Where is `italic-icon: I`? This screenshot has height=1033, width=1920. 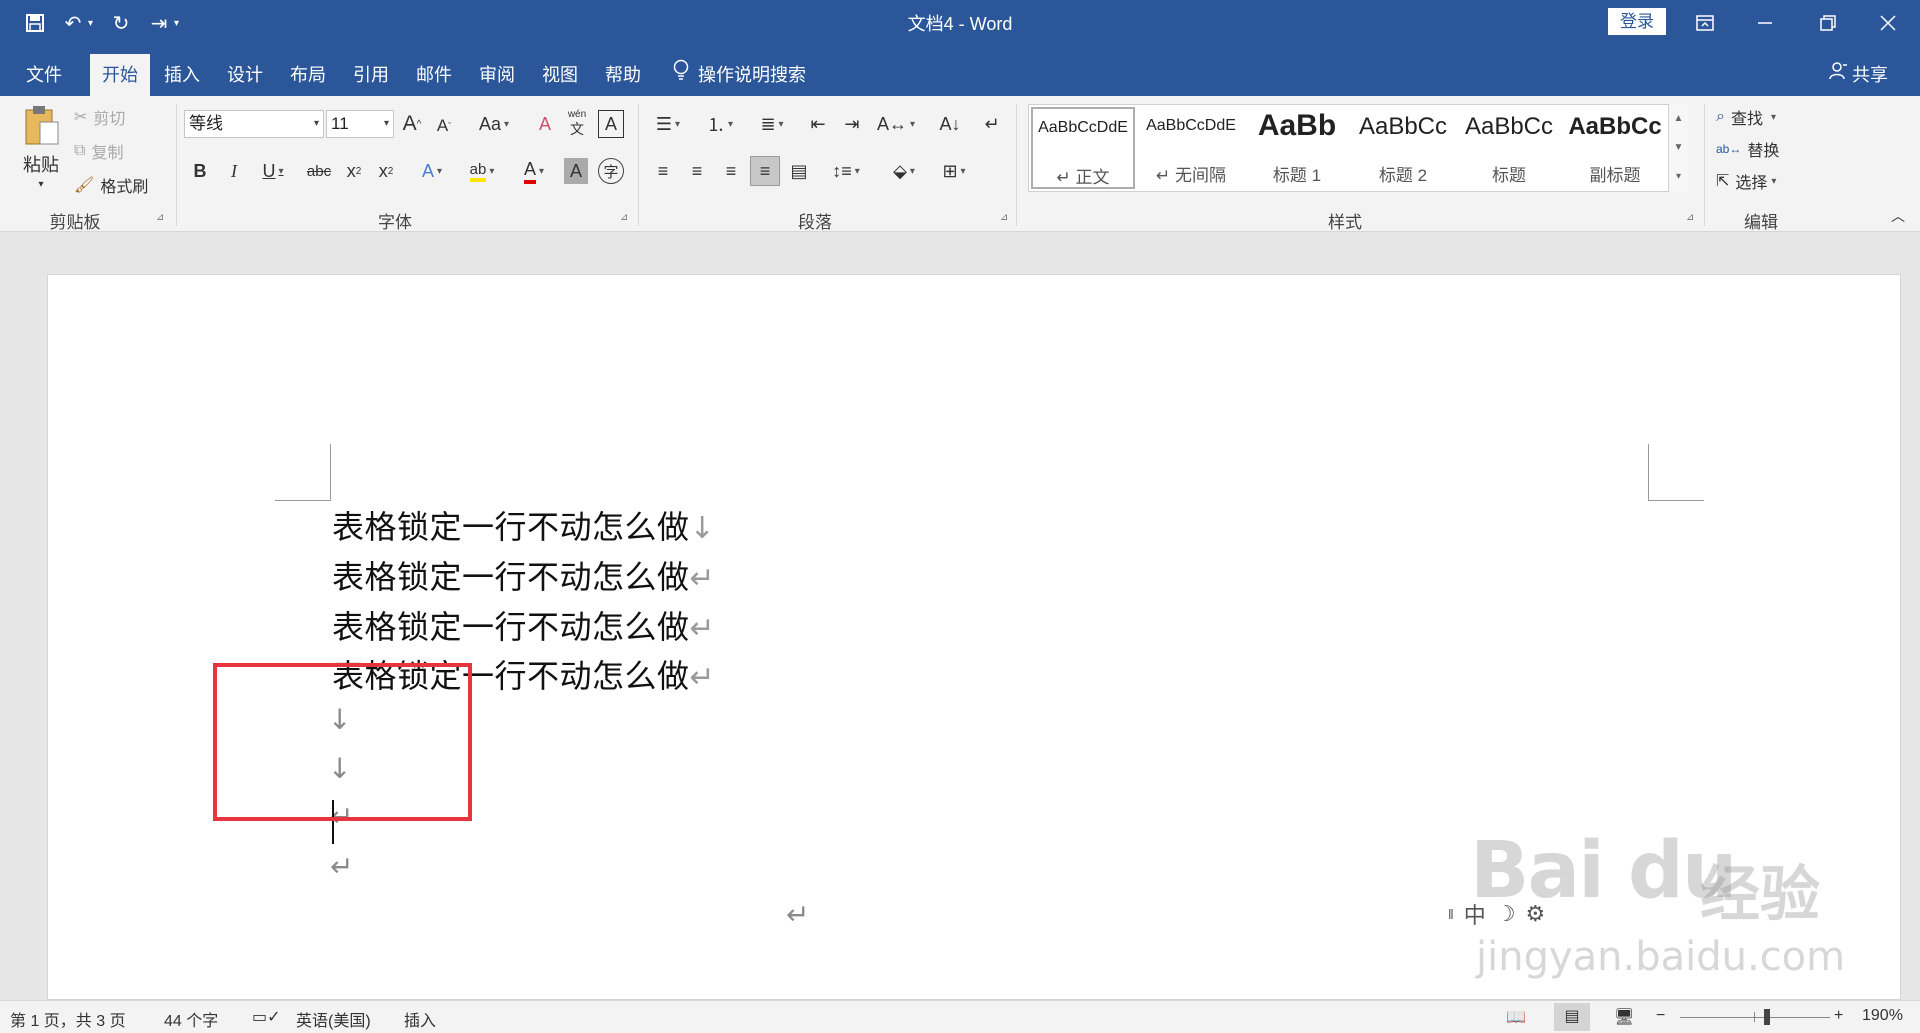 italic-icon: I is located at coordinates (234, 171).